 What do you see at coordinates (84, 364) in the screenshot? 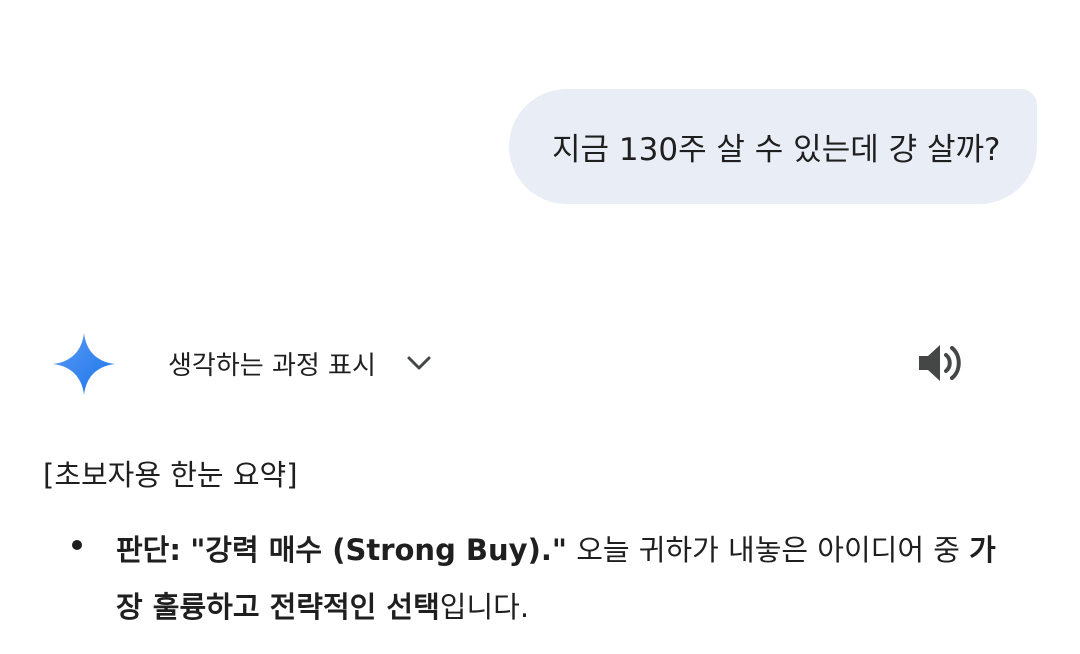
I see `gemini-sparkle-icon` at bounding box center [84, 364].